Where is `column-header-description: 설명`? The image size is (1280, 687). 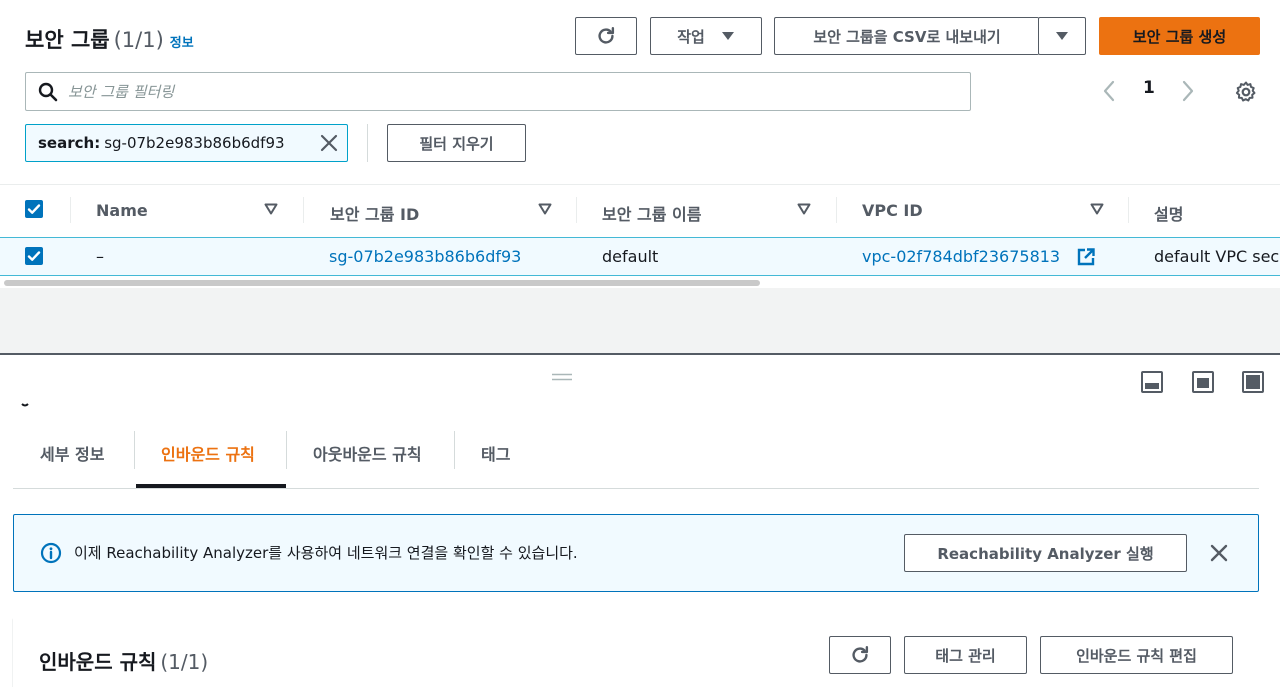 column-header-description: 설명 is located at coordinates (1168, 213).